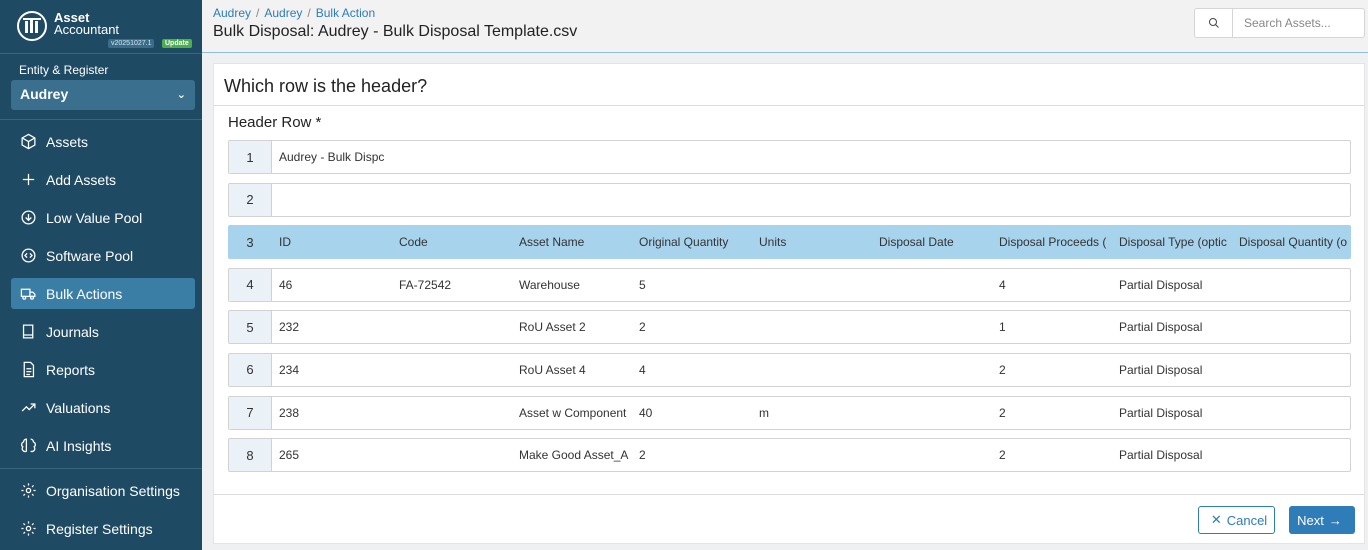 This screenshot has height=550, width=1368. I want to click on breadcrumb: Audrey / Audrey / Bulk Action, so click(294, 13).